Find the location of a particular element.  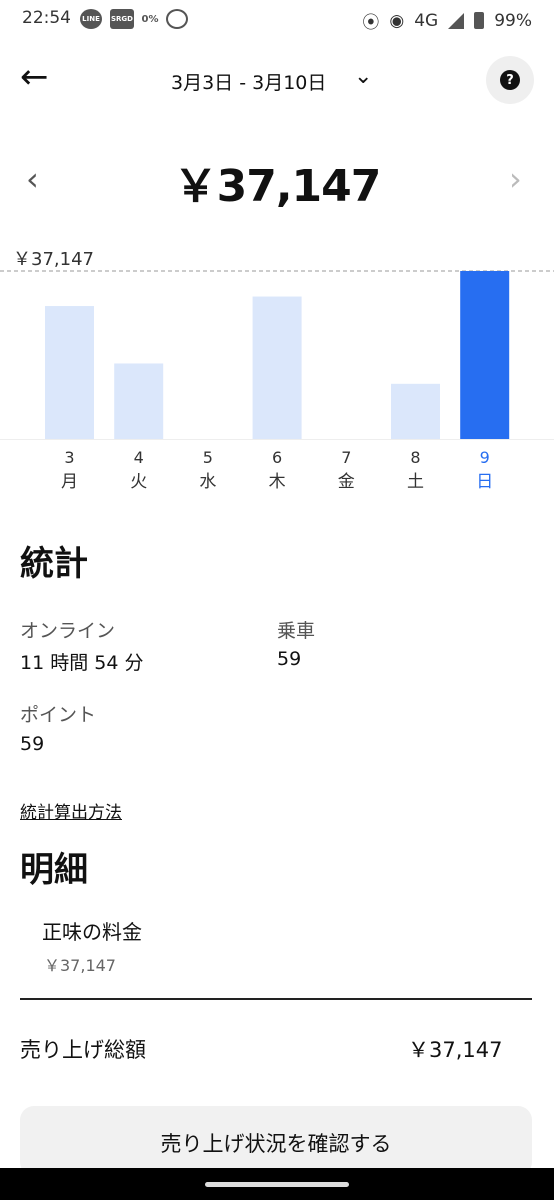

chart-day-label-3: 3 is located at coordinates (69, 457).